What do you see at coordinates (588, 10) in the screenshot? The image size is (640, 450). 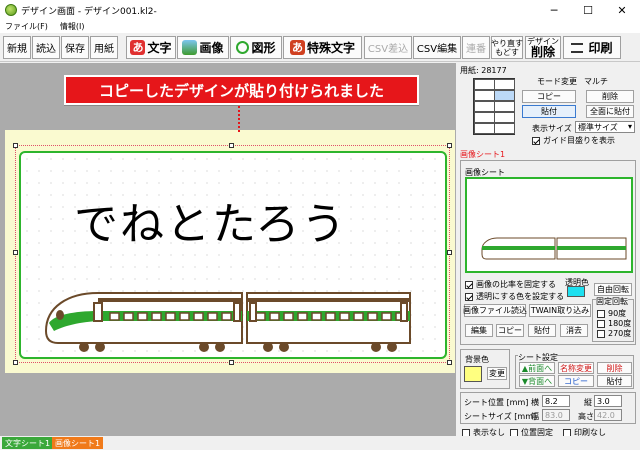 I see `maximize-button: ☐` at bounding box center [588, 10].